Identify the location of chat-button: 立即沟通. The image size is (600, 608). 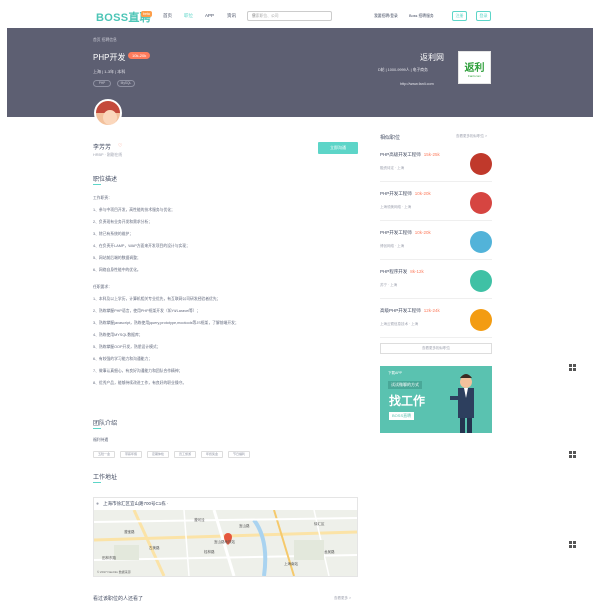
(338, 148).